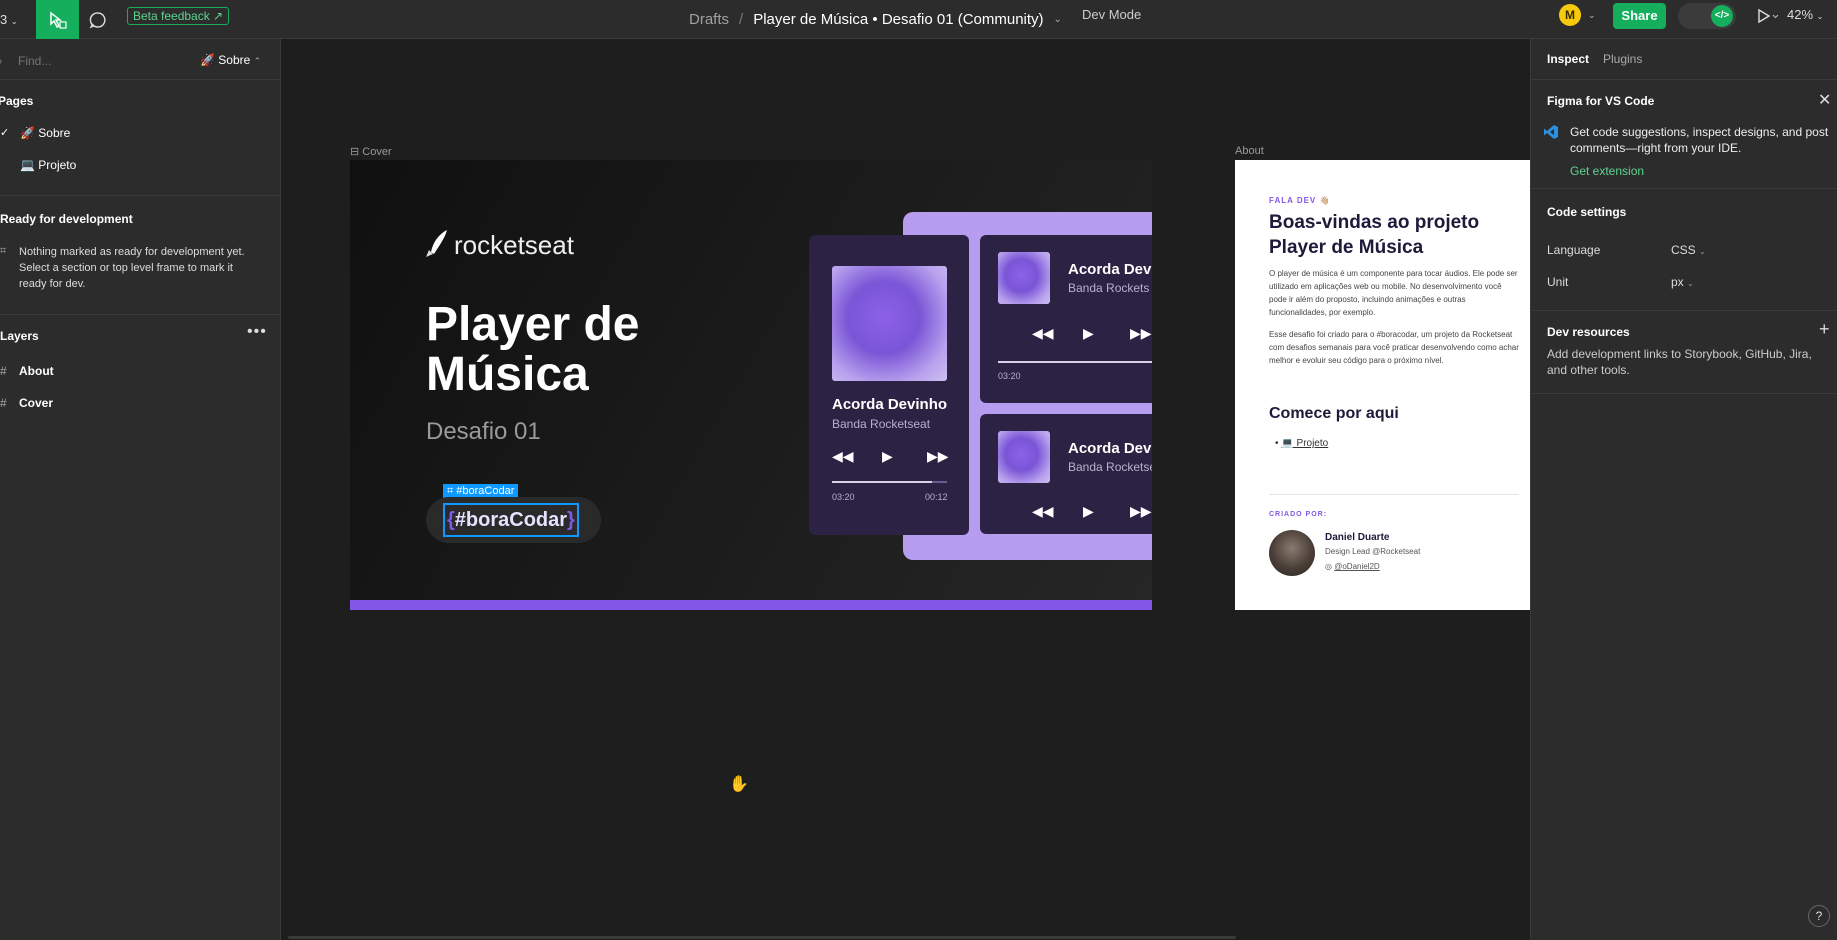  I want to click on language-value: CSS, so click(1683, 250).